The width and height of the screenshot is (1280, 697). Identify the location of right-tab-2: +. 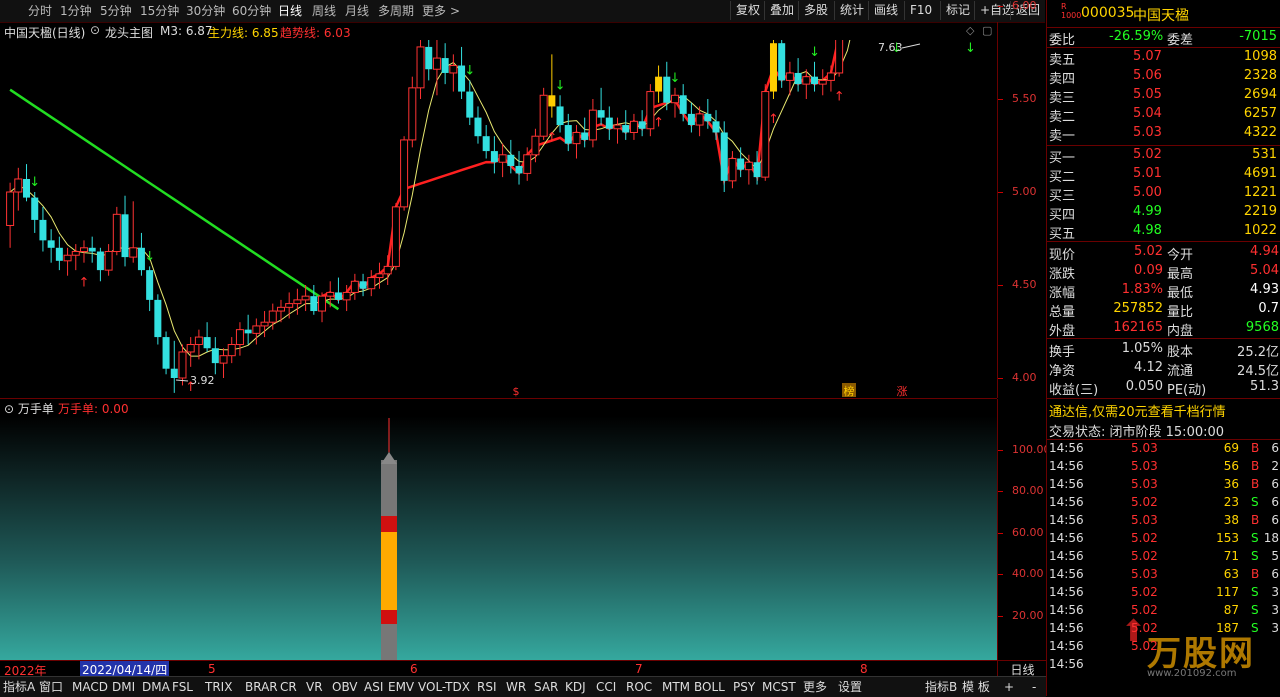
(1009, 687).